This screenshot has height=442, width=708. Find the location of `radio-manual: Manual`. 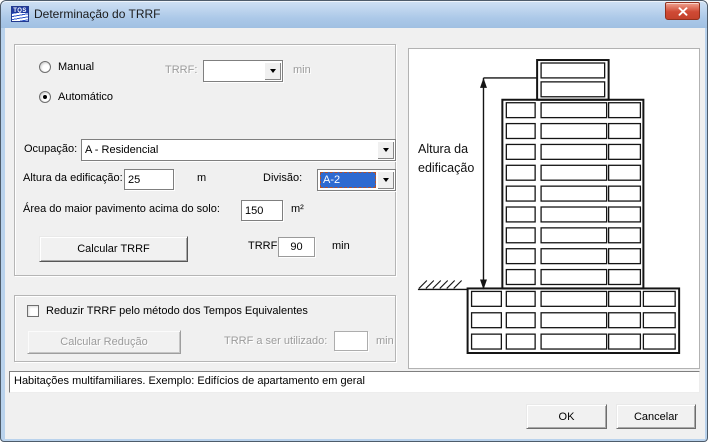

radio-manual: Manual is located at coordinates (66, 67).